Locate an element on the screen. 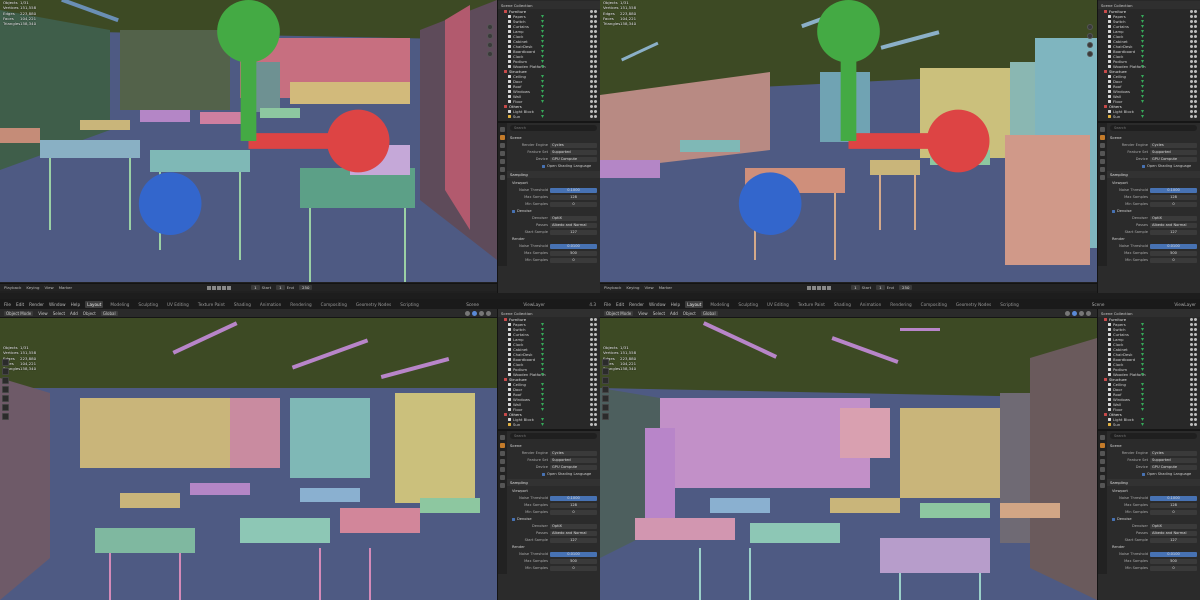  render-engine-dropdown: Cycles is located at coordinates (1173, 145).